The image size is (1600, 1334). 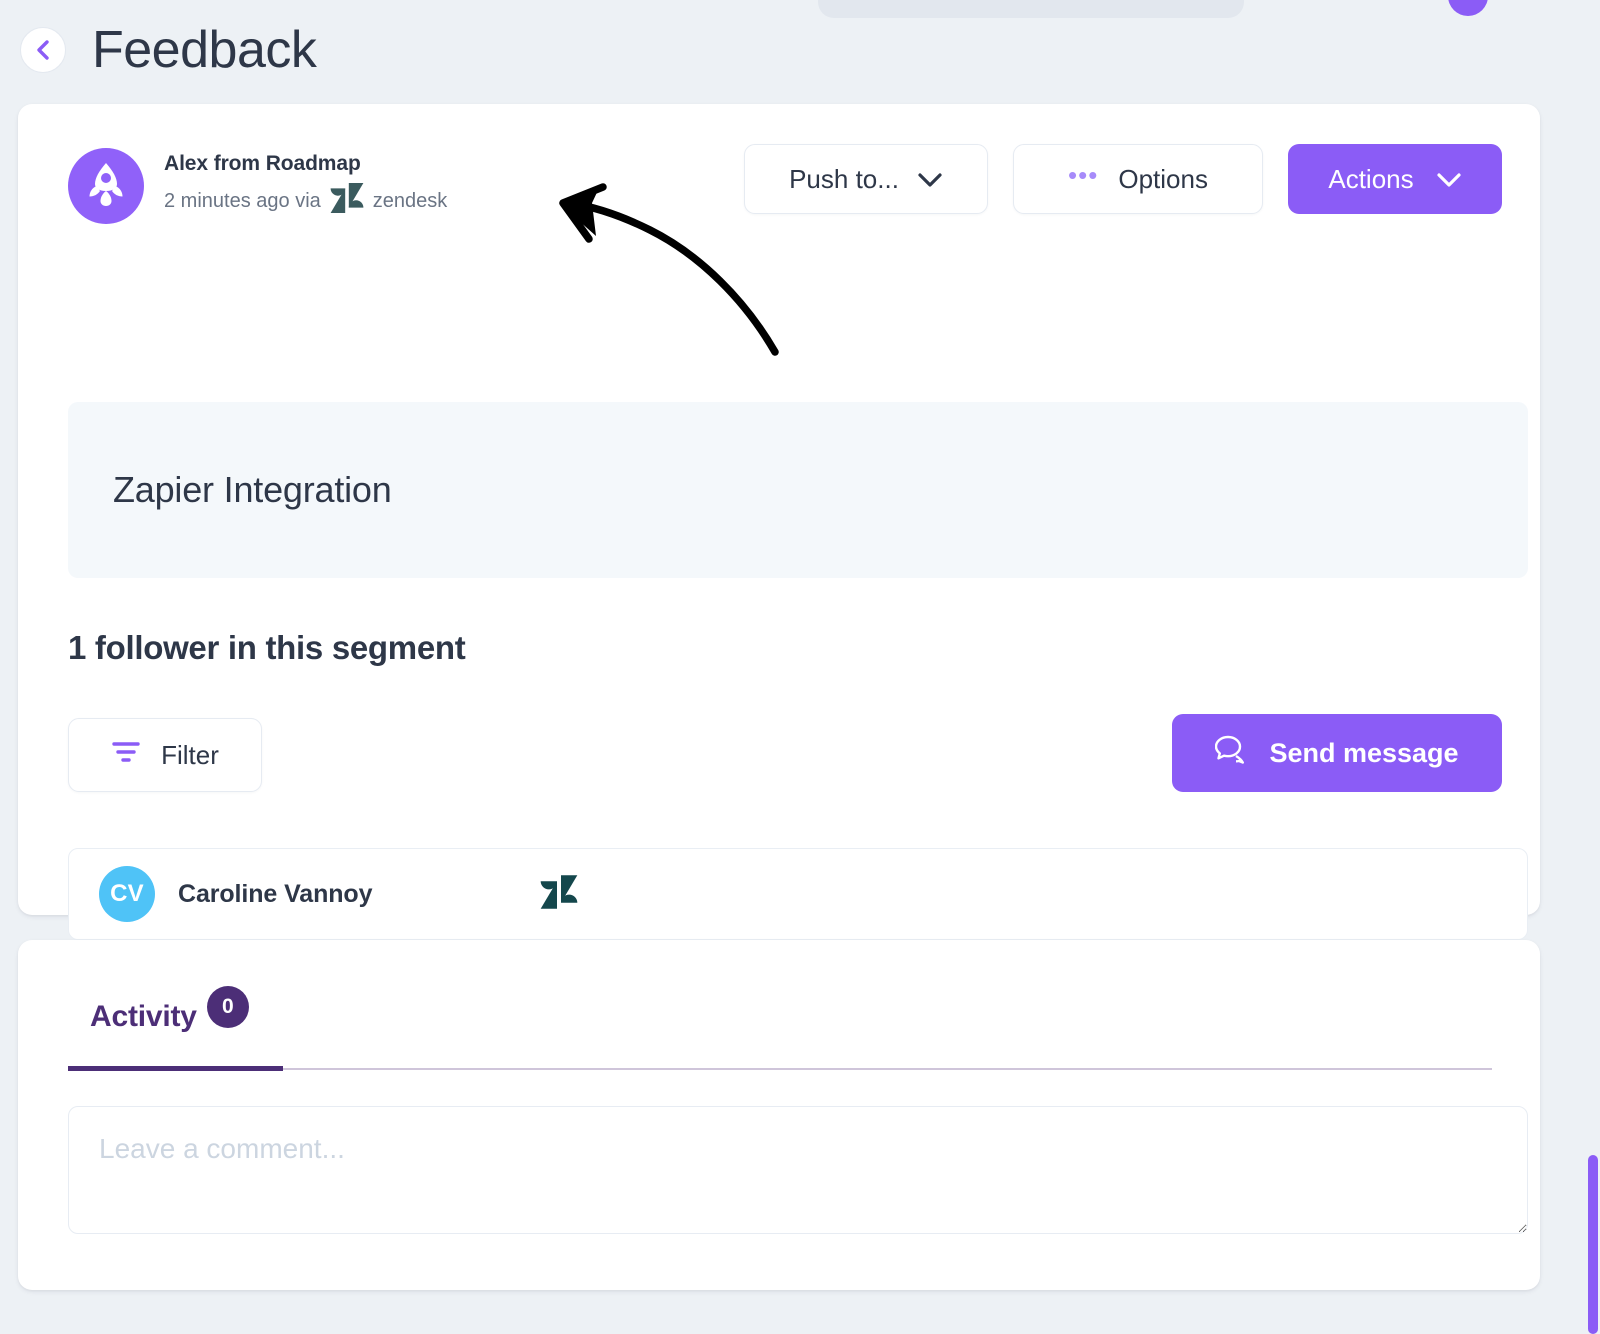 What do you see at coordinates (190, 754) in the screenshot?
I see `filter-label: Filter` at bounding box center [190, 754].